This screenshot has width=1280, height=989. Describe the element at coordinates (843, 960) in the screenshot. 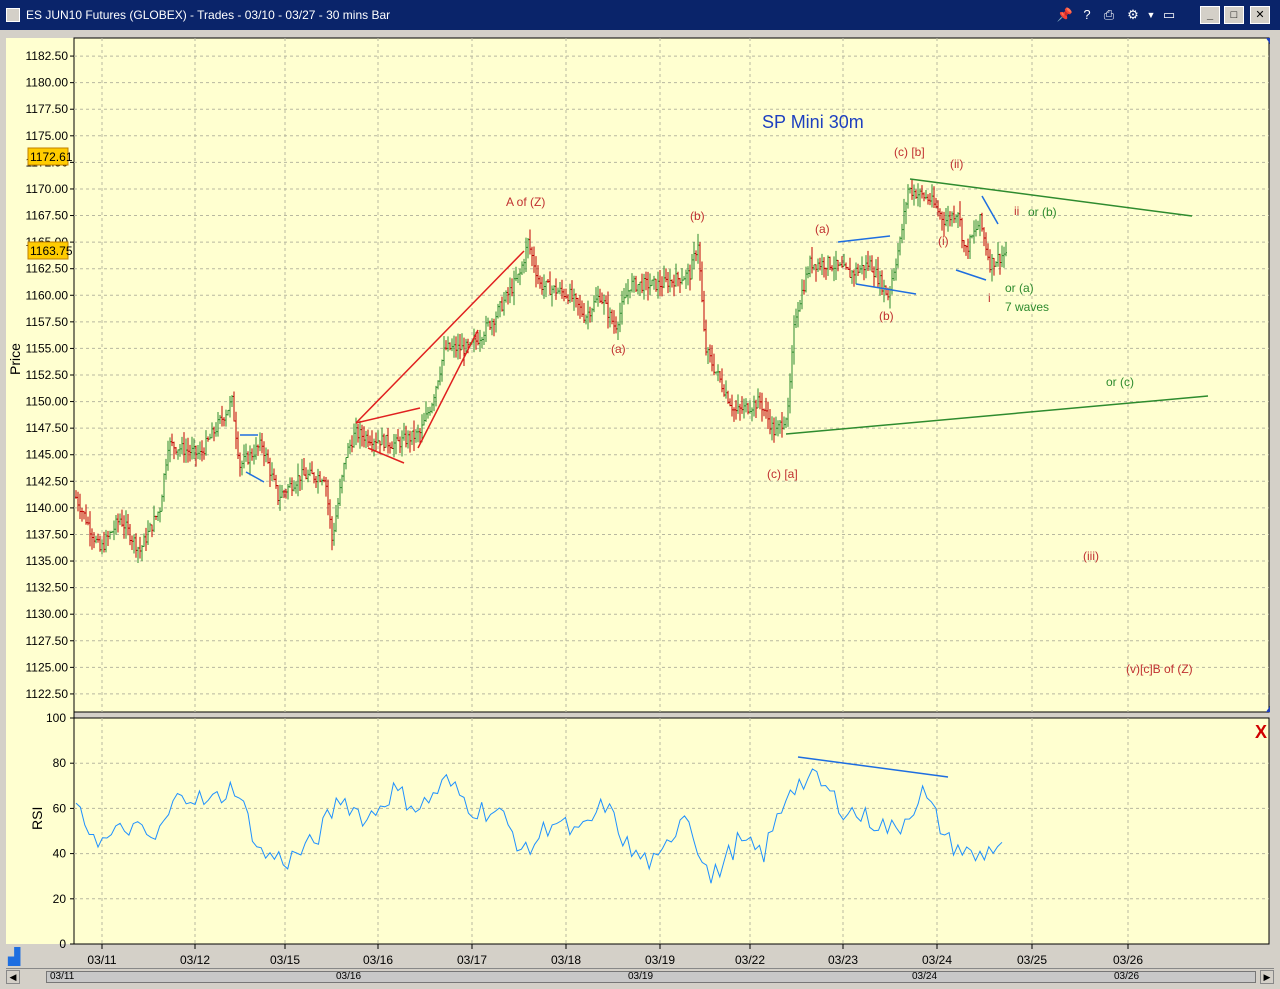

I see `x-tick-label: 03/23` at that location.